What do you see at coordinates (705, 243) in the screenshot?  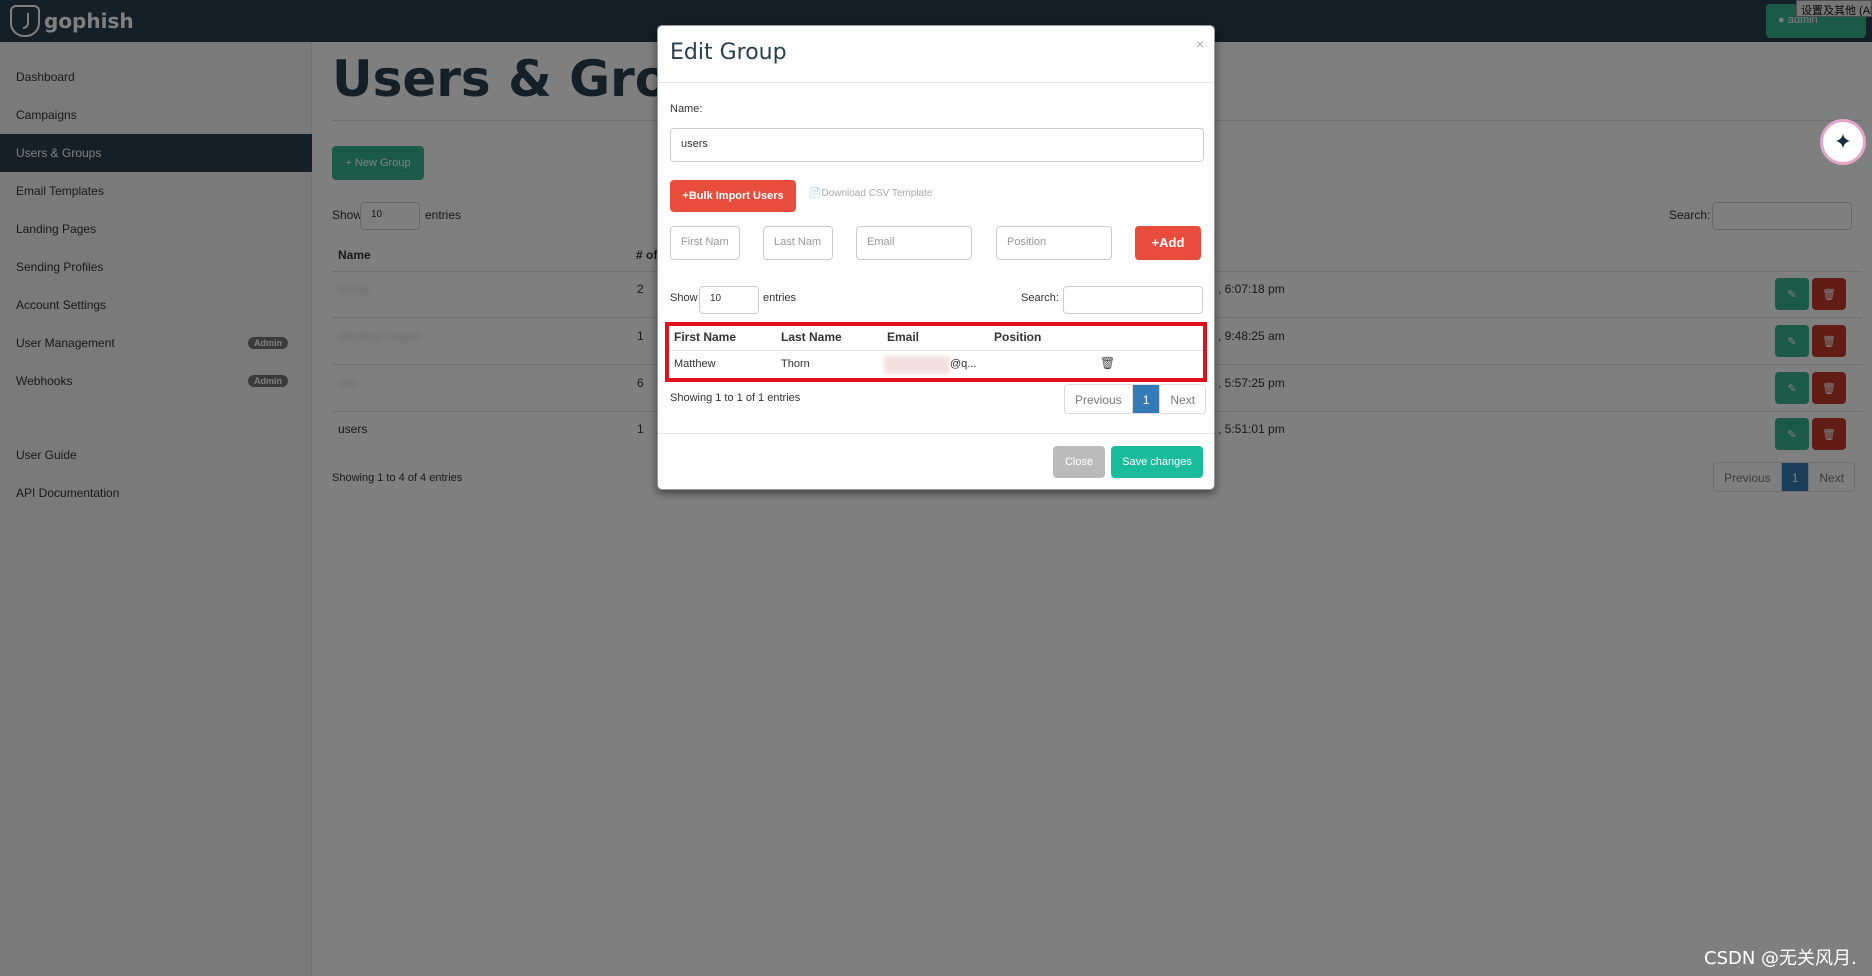 I see `first-name-input: First Nam` at bounding box center [705, 243].